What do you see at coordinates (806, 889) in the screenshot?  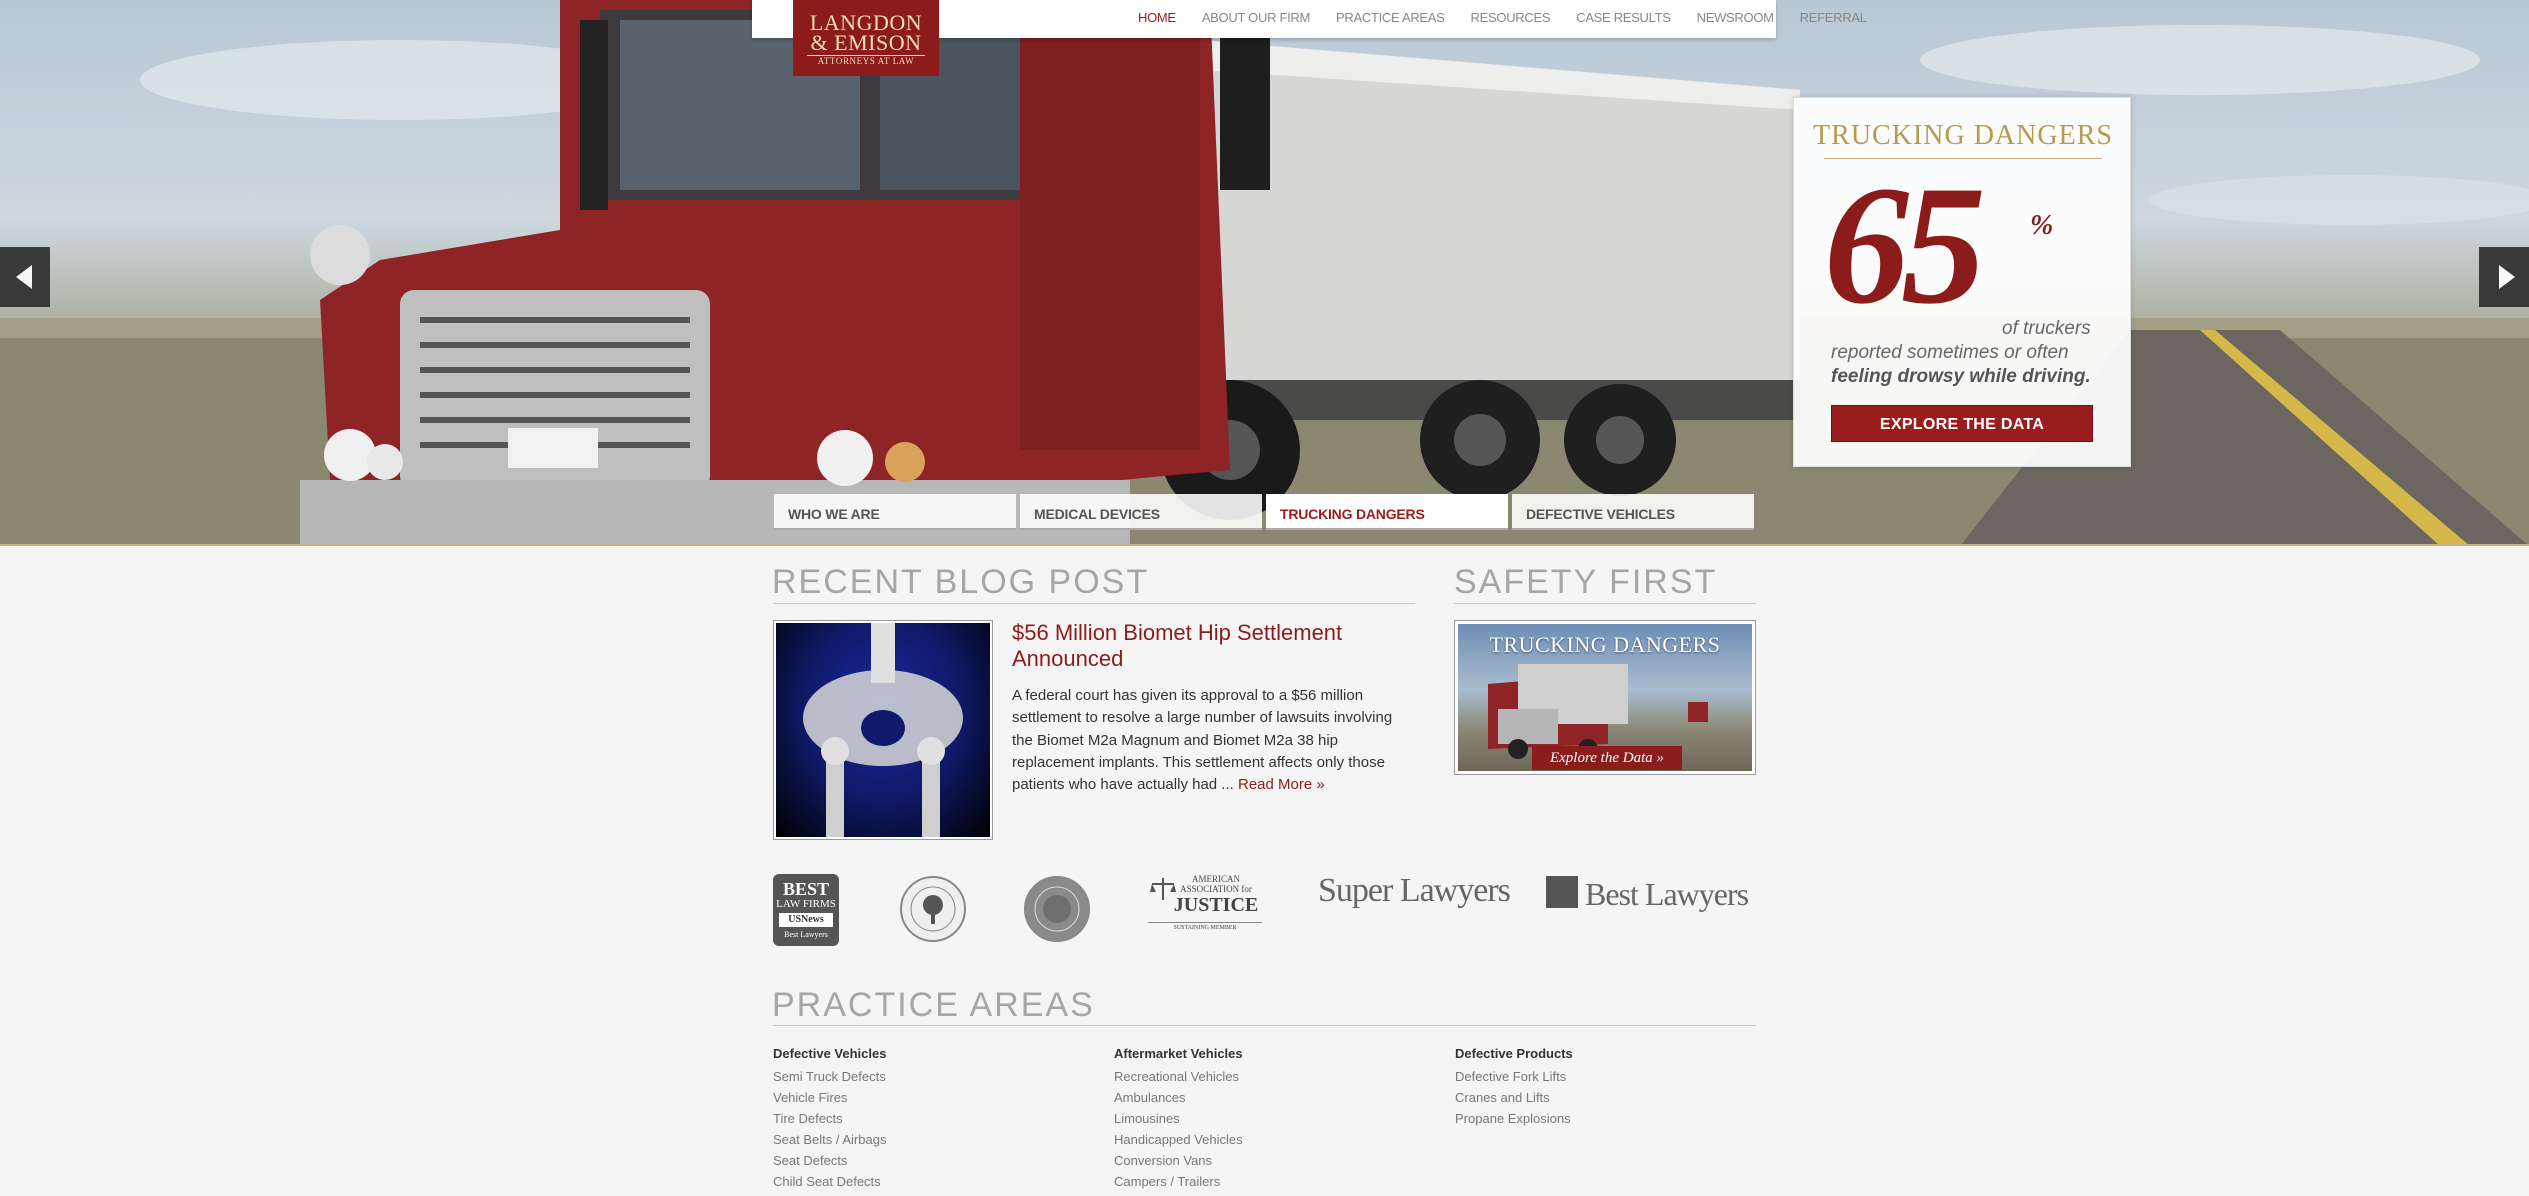 I see `blf-line-1: BEST` at bounding box center [806, 889].